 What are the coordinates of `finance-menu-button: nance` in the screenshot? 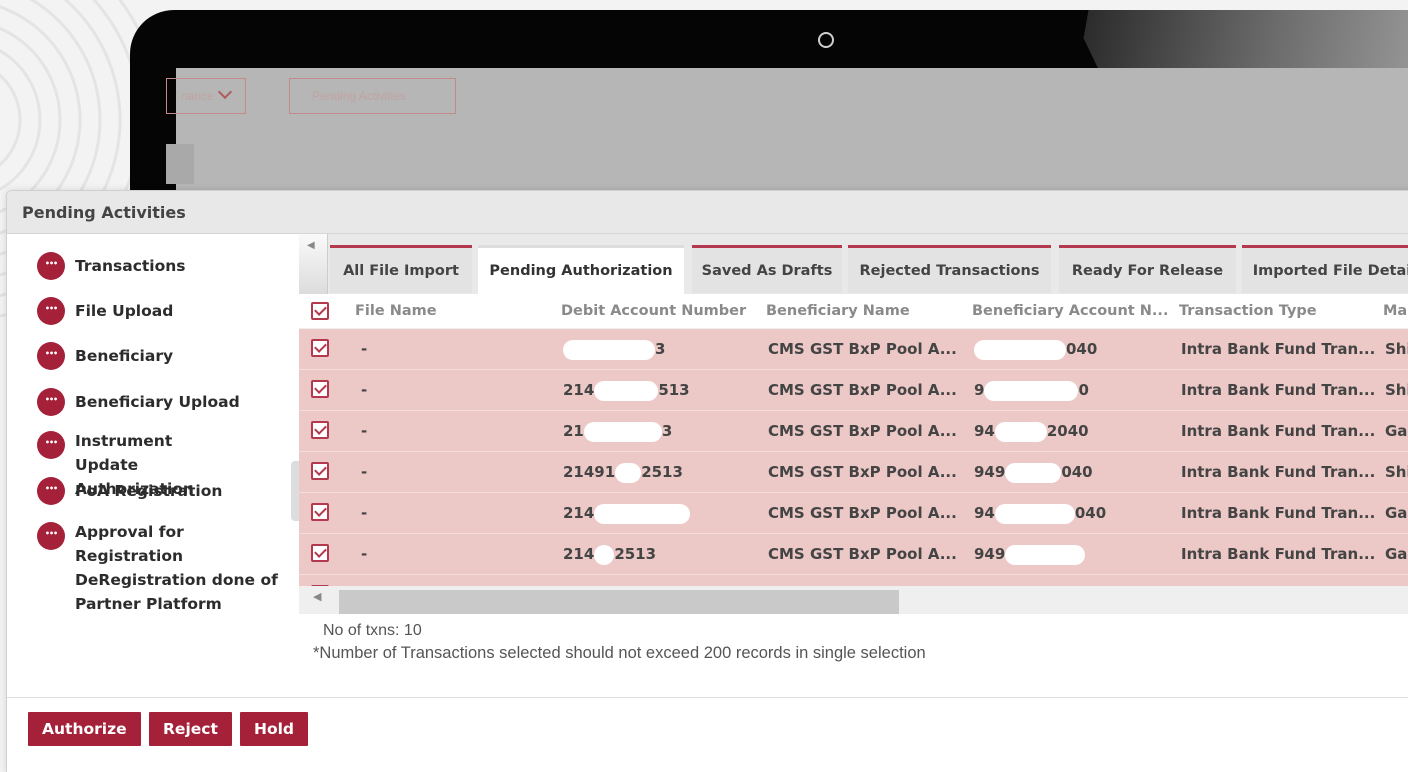 It's located at (206, 96).